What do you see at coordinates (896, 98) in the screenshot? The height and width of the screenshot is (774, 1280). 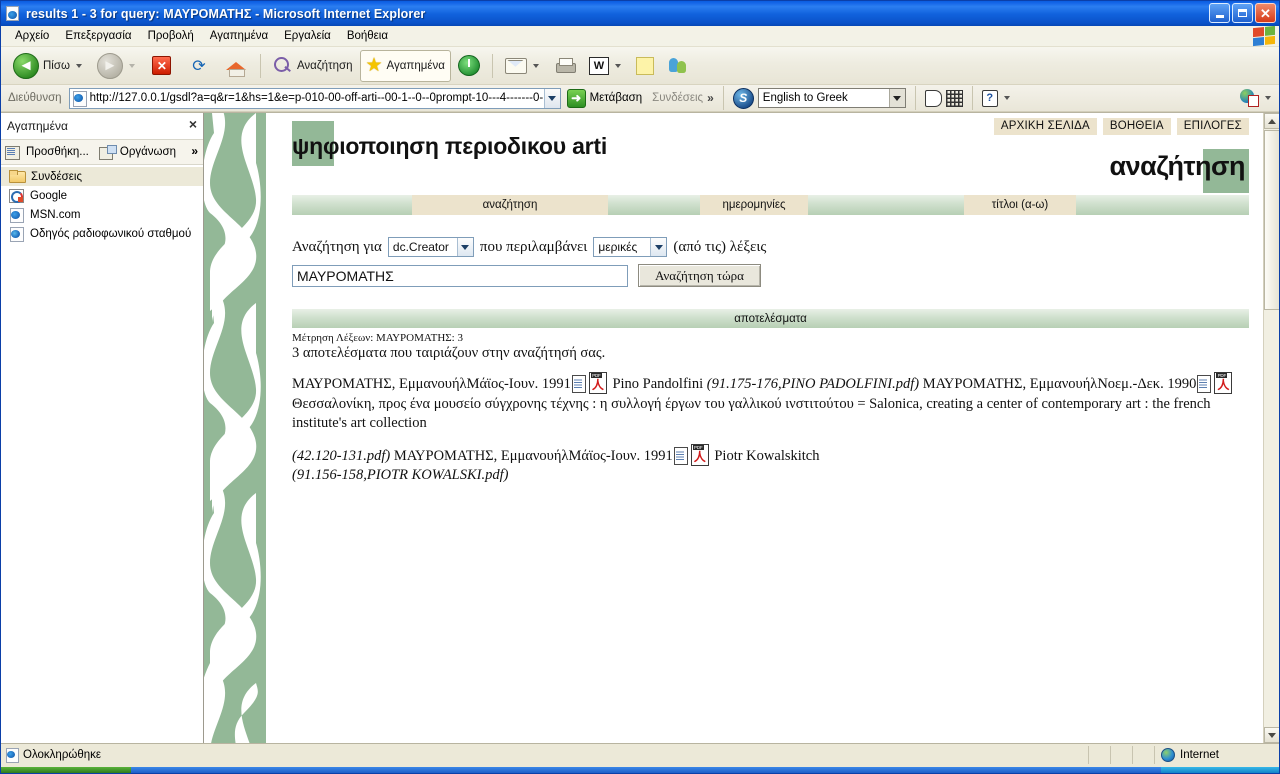 I see `language-dropdown-caret-icon` at bounding box center [896, 98].